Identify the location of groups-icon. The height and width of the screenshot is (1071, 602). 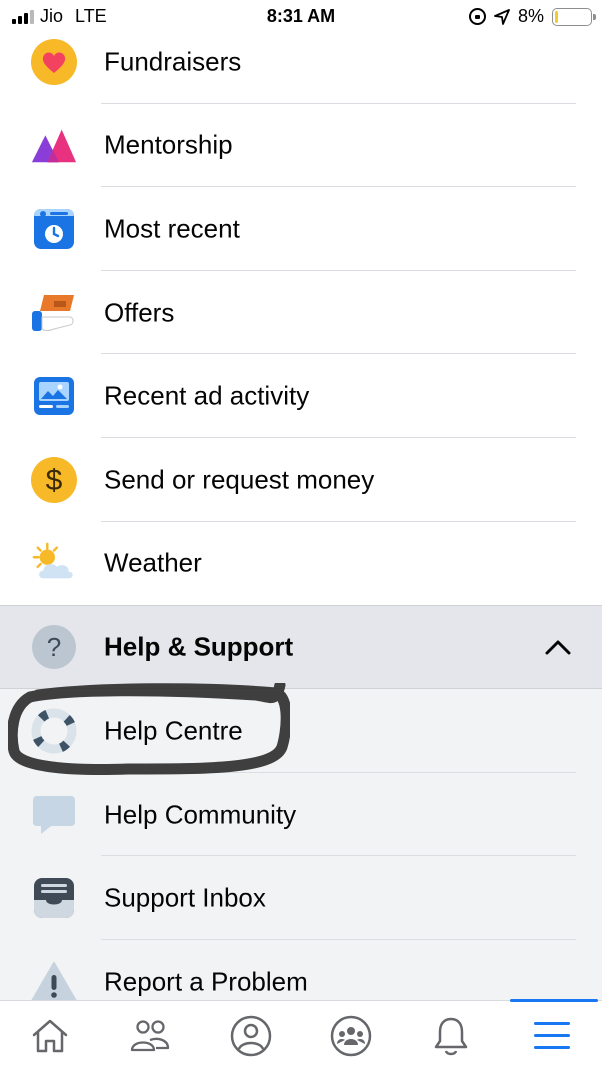
(351, 1036).